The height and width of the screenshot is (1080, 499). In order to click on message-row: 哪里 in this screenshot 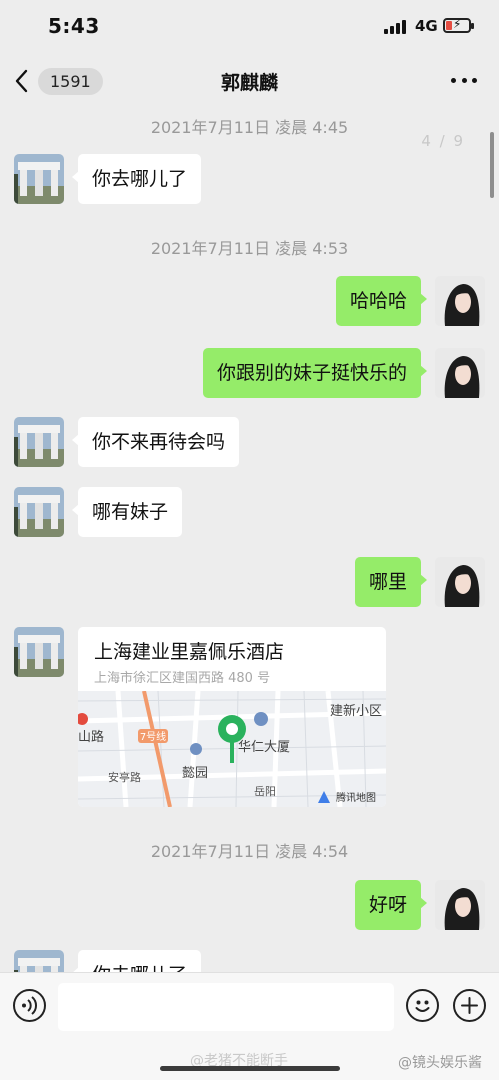, I will do `click(249, 583)`.